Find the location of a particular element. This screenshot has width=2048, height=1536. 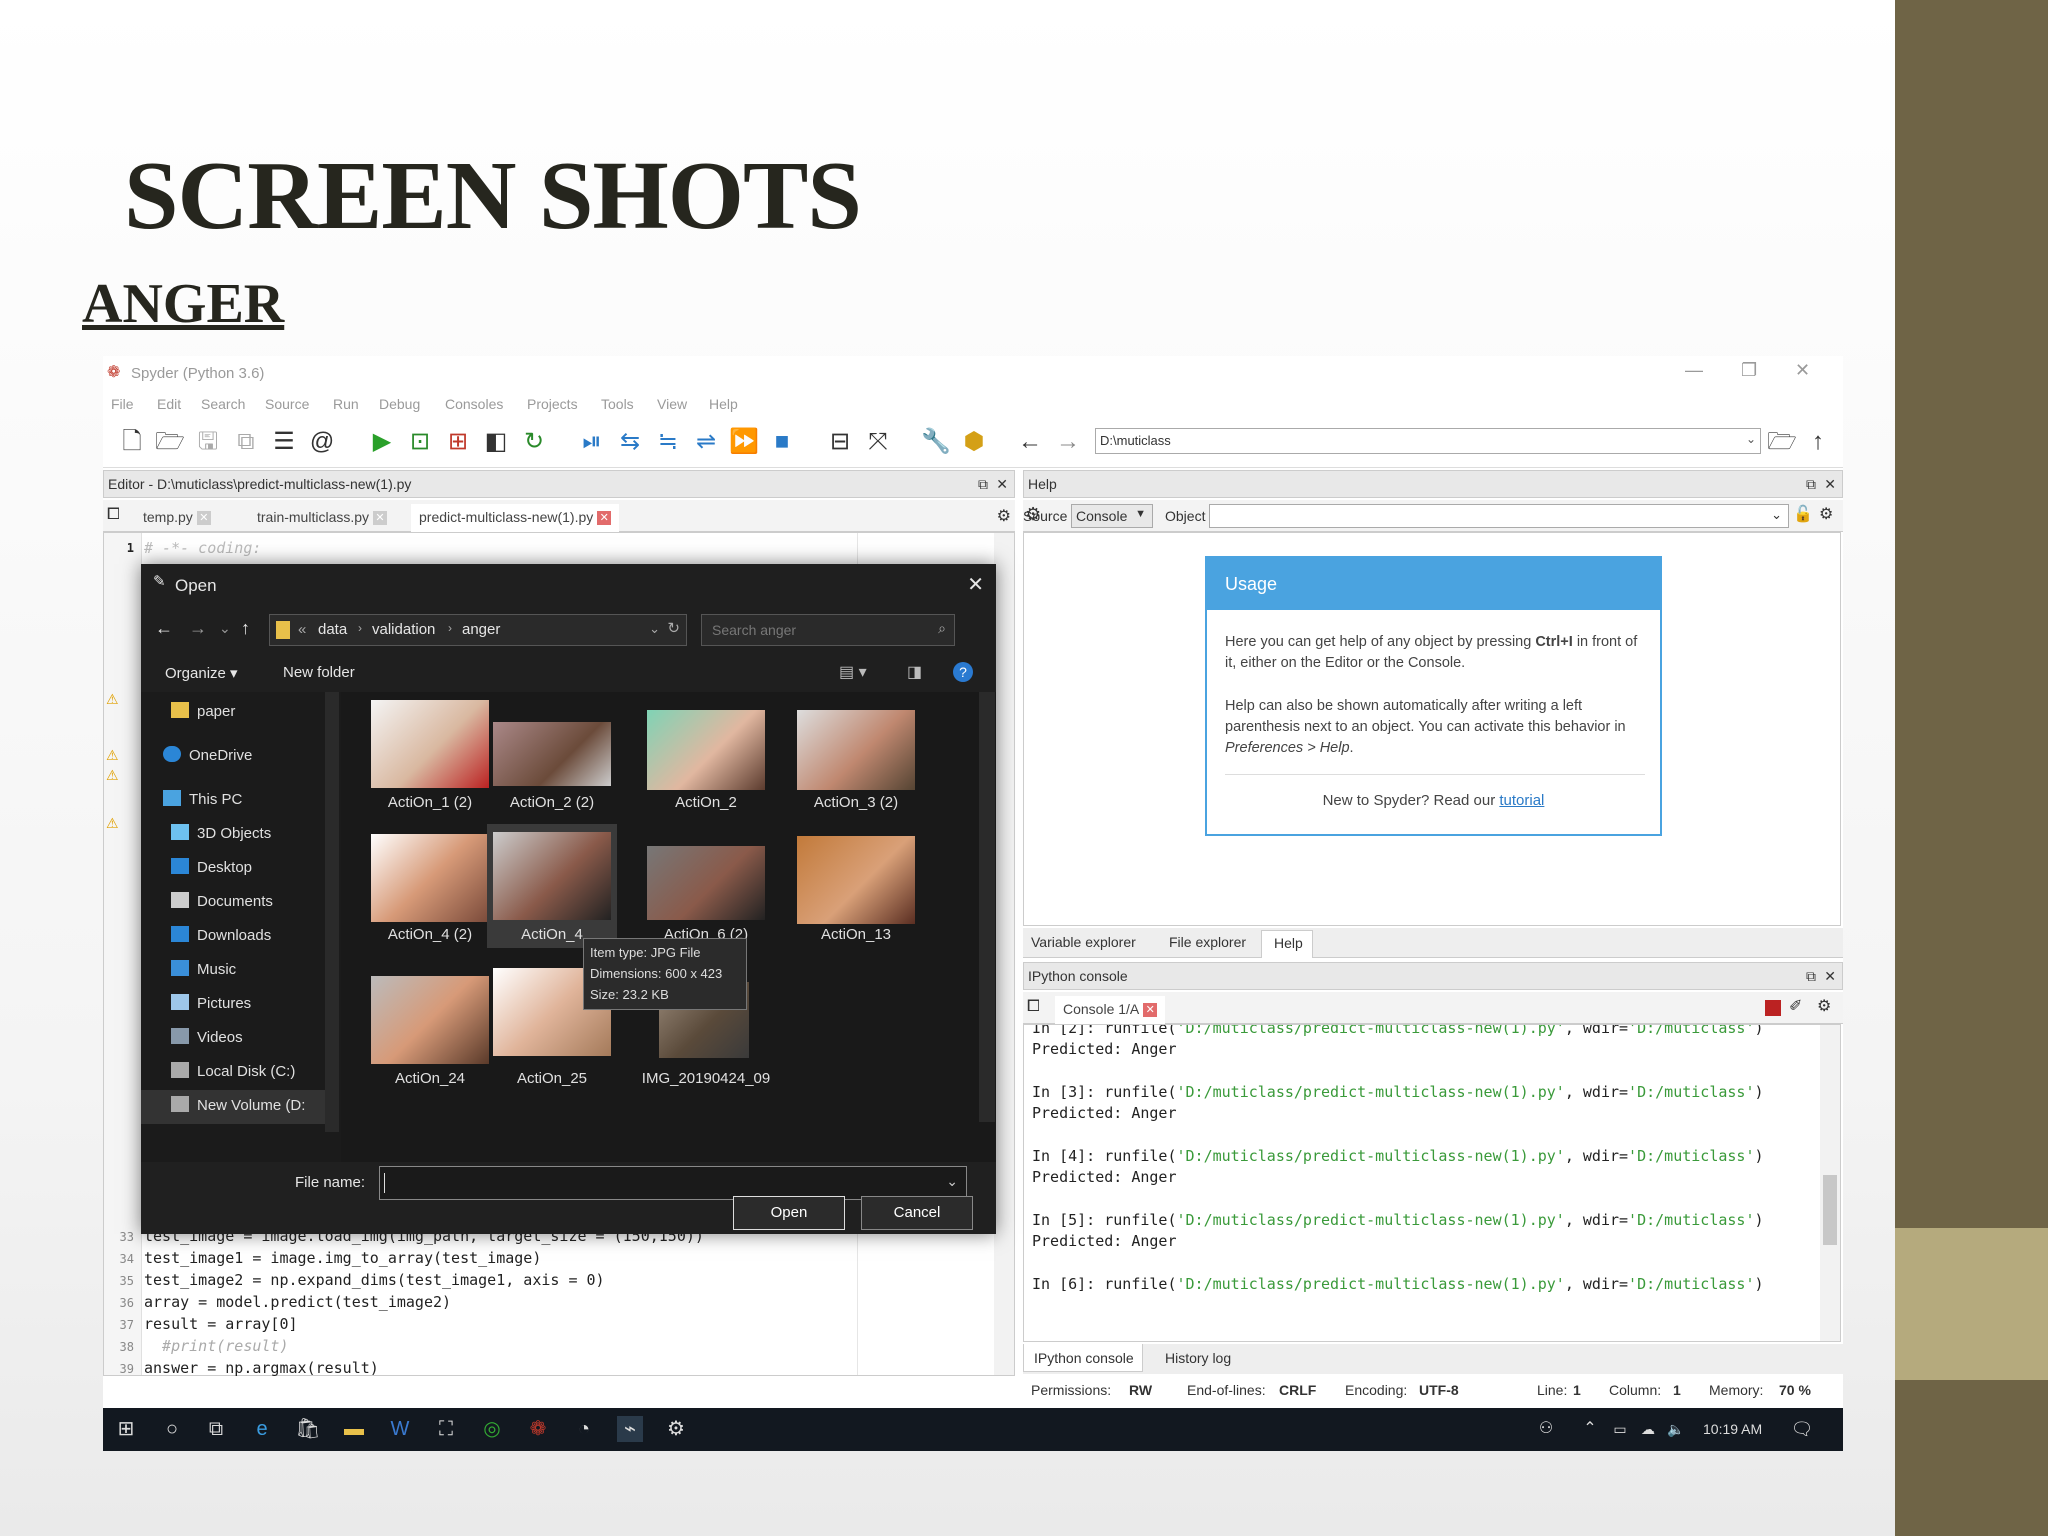

save-icon: 🖫 is located at coordinates (208, 442).